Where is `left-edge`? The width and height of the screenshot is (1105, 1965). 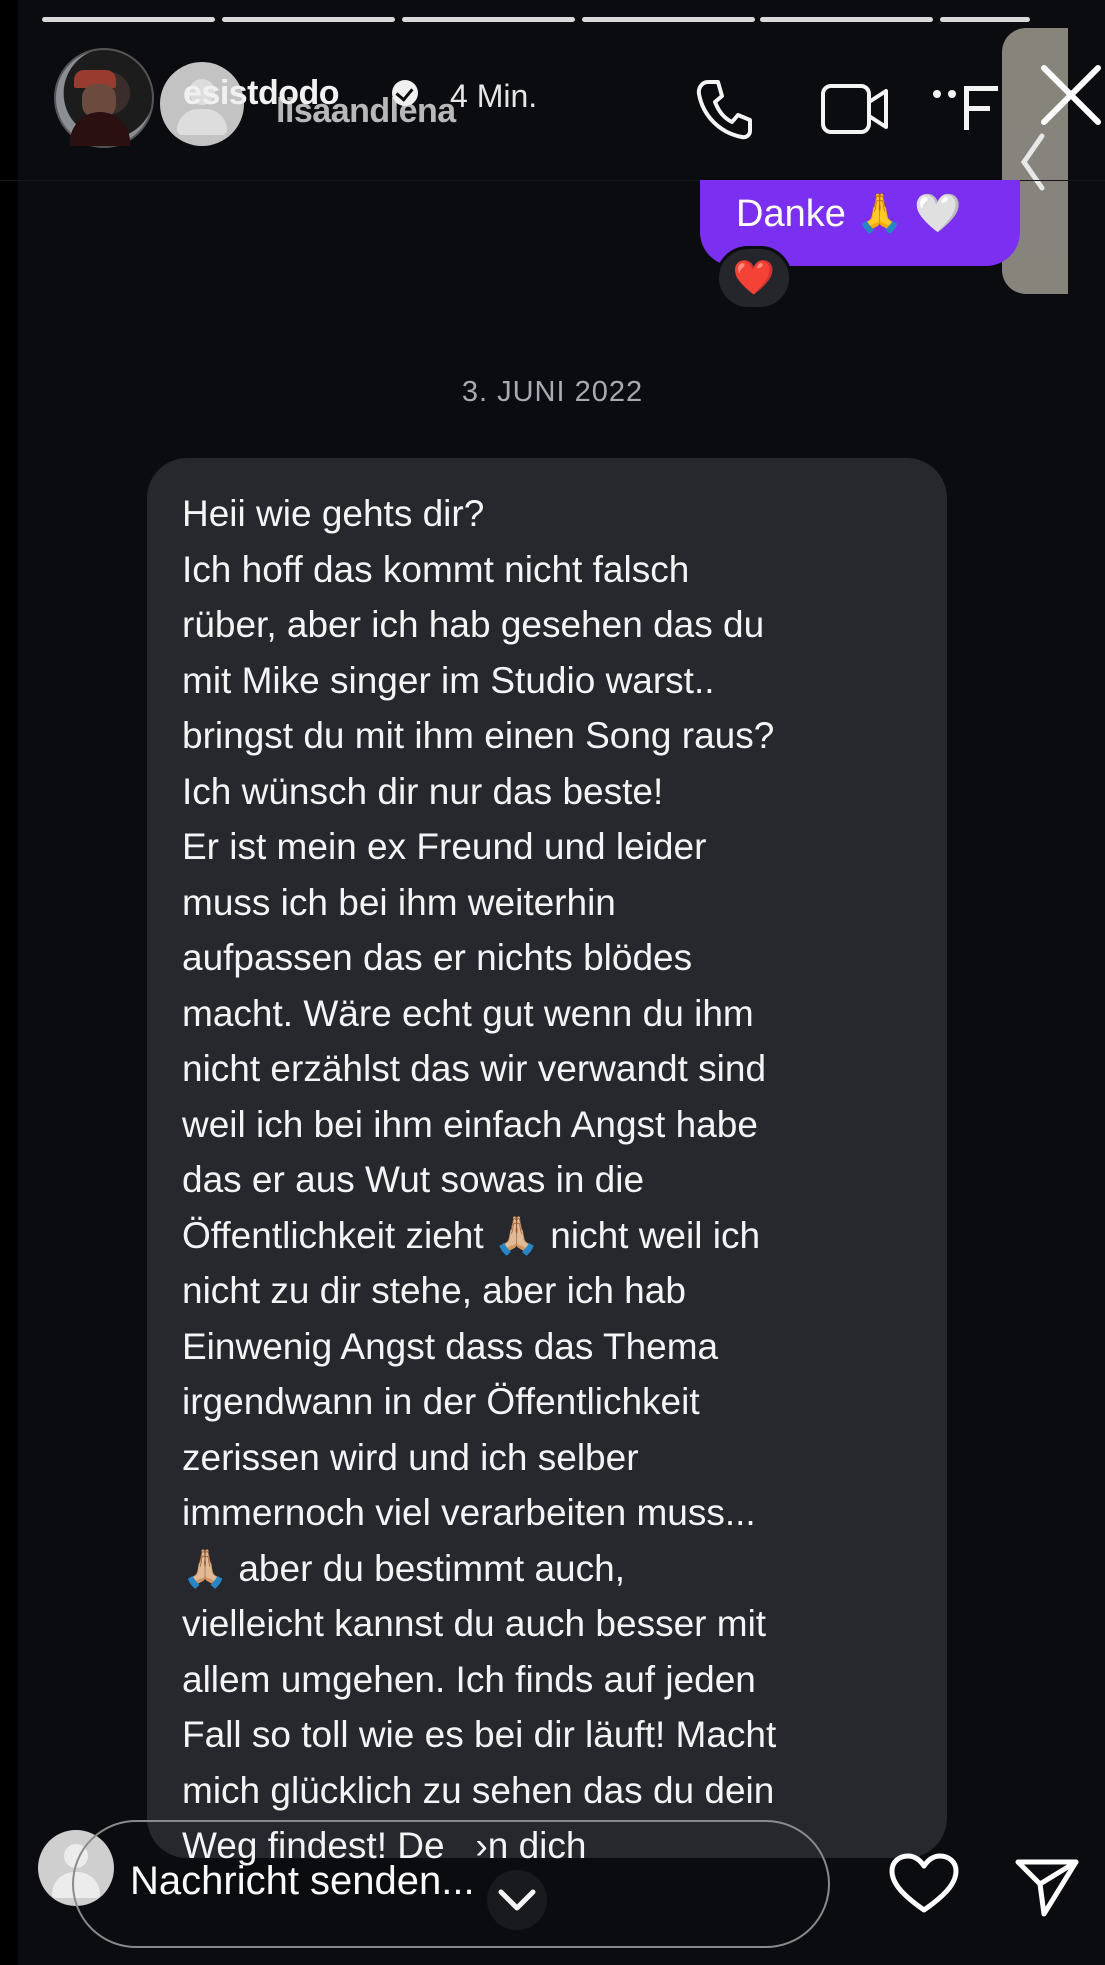 left-edge is located at coordinates (9, 982).